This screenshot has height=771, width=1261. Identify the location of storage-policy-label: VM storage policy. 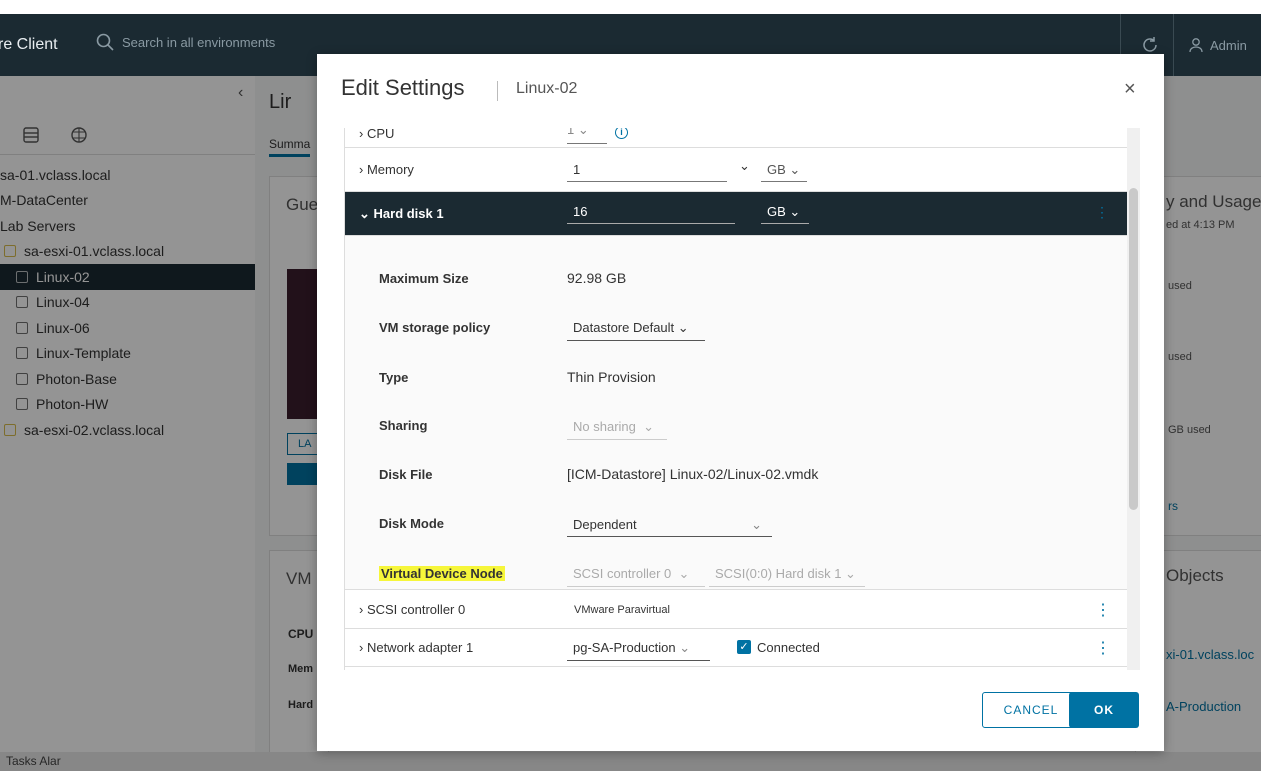
(435, 327).